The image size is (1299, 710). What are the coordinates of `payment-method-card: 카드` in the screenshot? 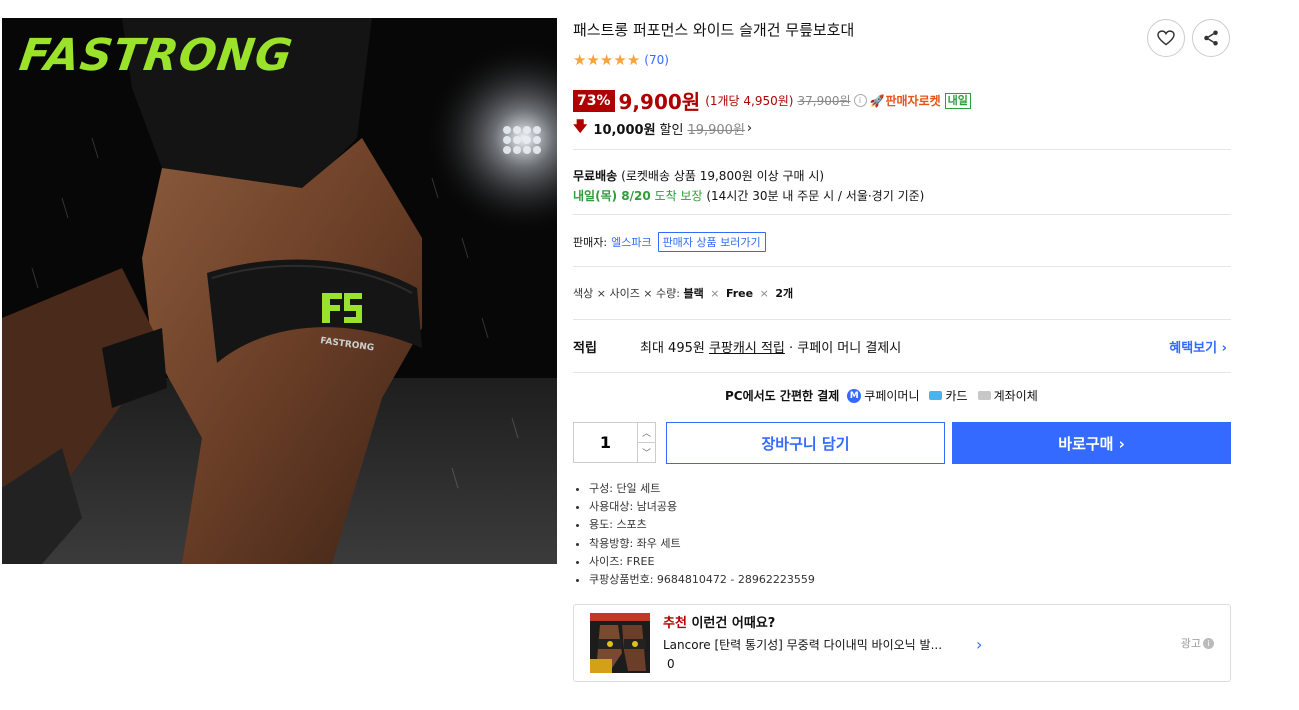 It's located at (948, 395).